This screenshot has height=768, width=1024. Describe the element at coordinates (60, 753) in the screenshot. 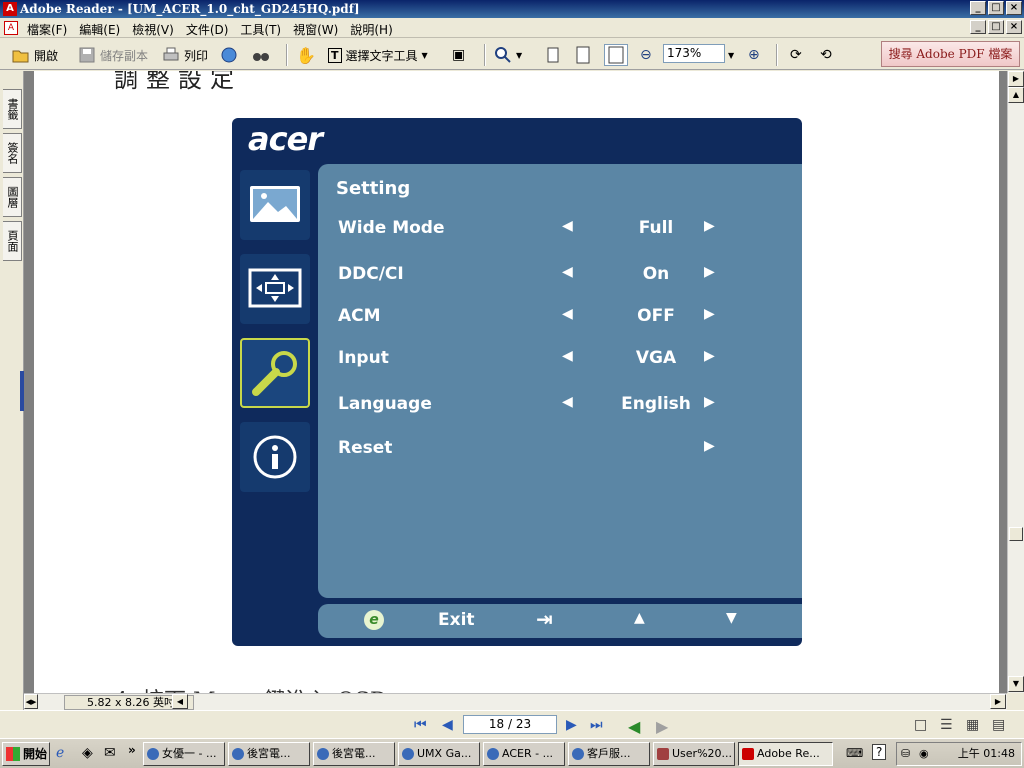

I see `ie-quicklaunch-icon: ℯ` at that location.